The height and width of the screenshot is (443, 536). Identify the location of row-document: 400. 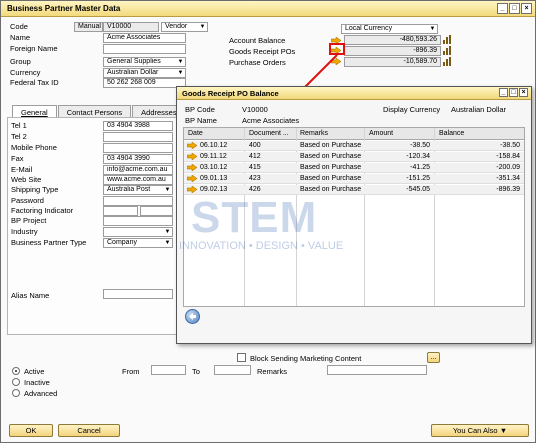
(255, 145).